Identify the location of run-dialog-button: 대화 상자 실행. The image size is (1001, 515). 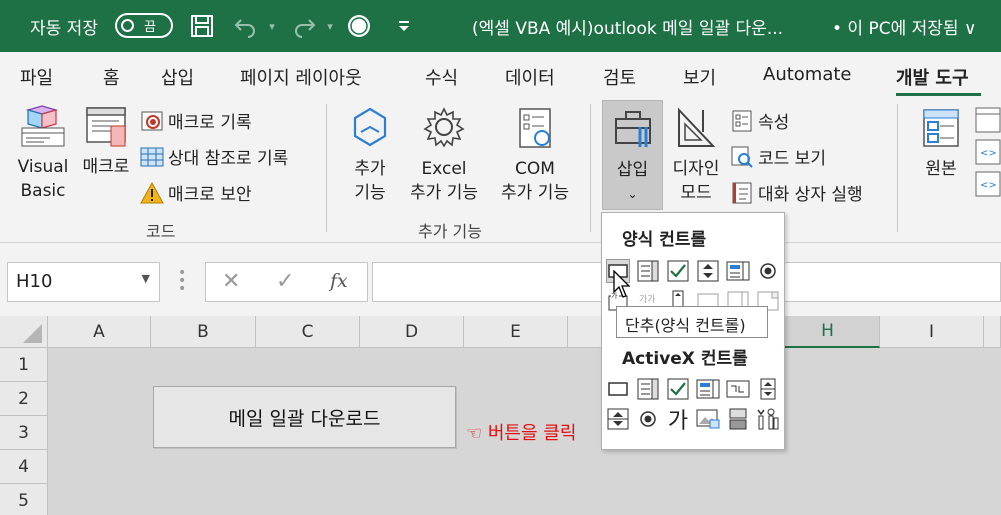
(796, 192).